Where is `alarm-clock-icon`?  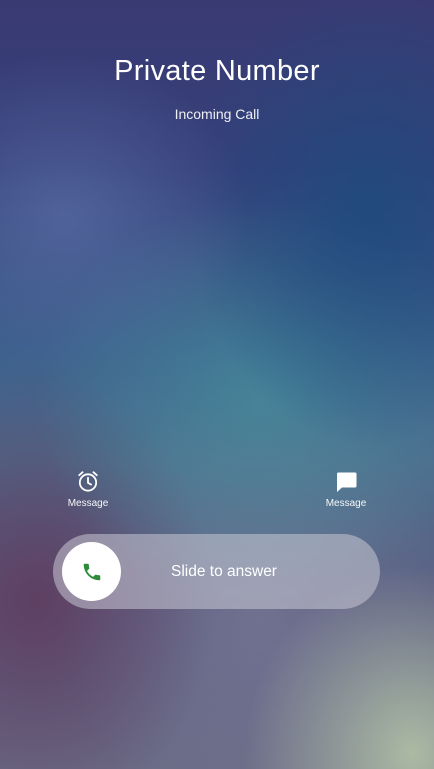 alarm-clock-icon is located at coordinates (88, 481).